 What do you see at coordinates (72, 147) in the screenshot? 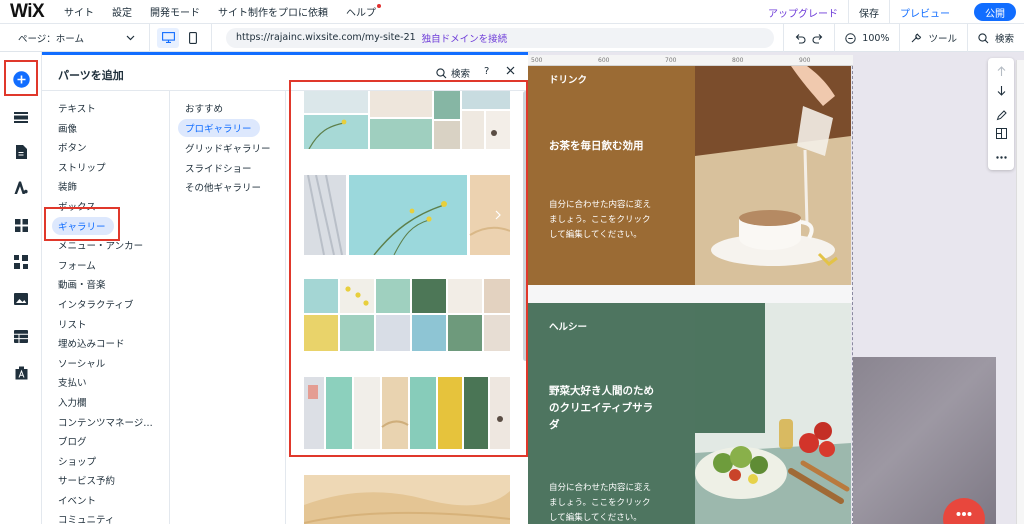
I see `category-button: ボタン` at bounding box center [72, 147].